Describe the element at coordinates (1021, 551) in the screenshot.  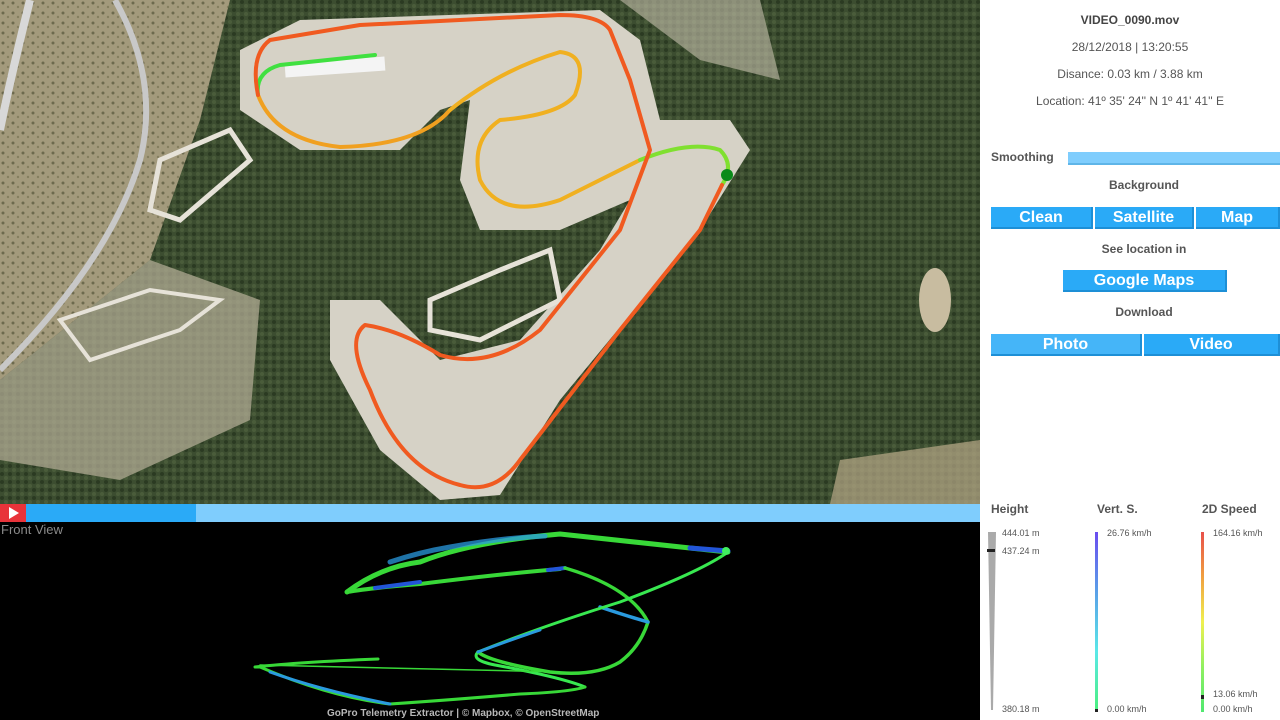
I see `height-current: 437.24 m` at that location.